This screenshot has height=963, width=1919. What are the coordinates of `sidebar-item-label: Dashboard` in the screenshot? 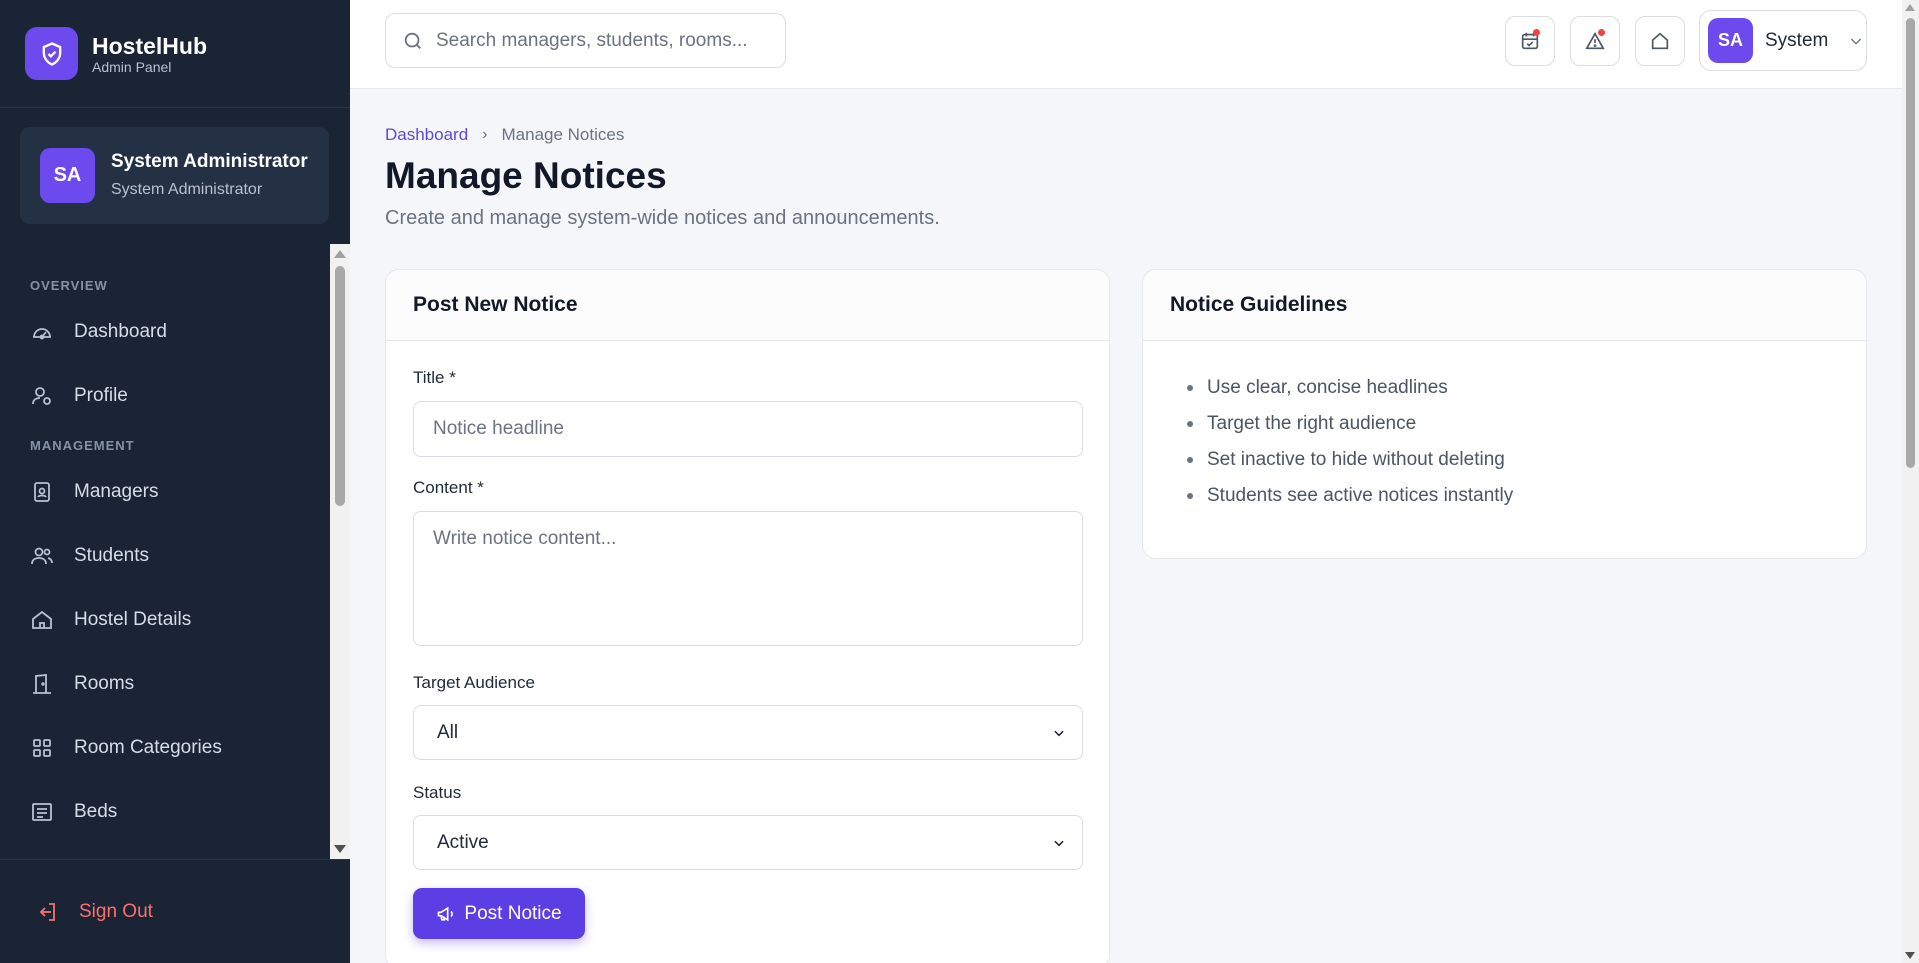 It's located at (120, 331).